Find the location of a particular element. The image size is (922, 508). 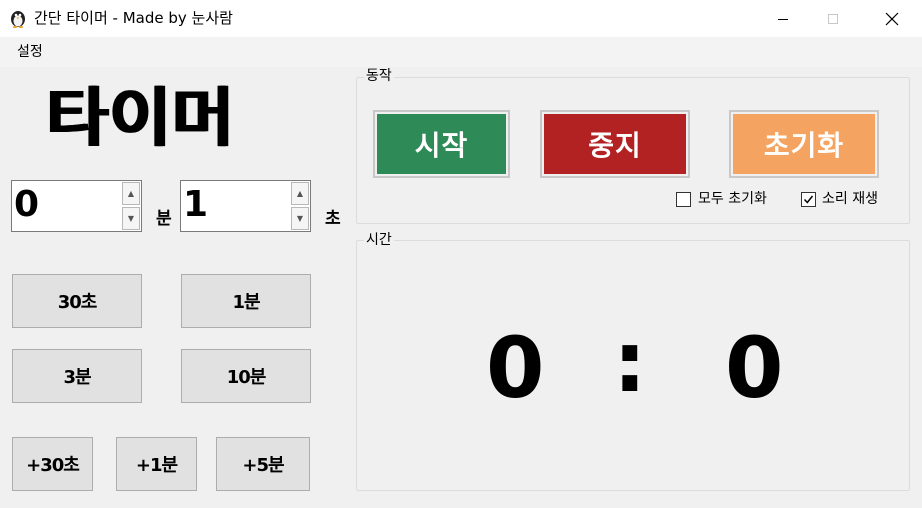

seconds-input: 1 is located at coordinates (195, 205).